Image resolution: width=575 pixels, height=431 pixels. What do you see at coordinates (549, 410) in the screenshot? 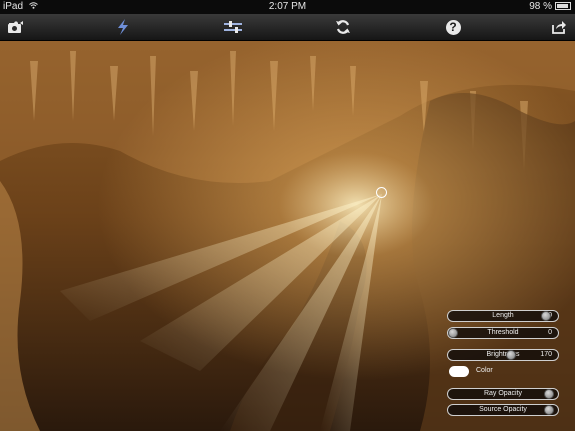
I see `source-opacity-knob` at bounding box center [549, 410].